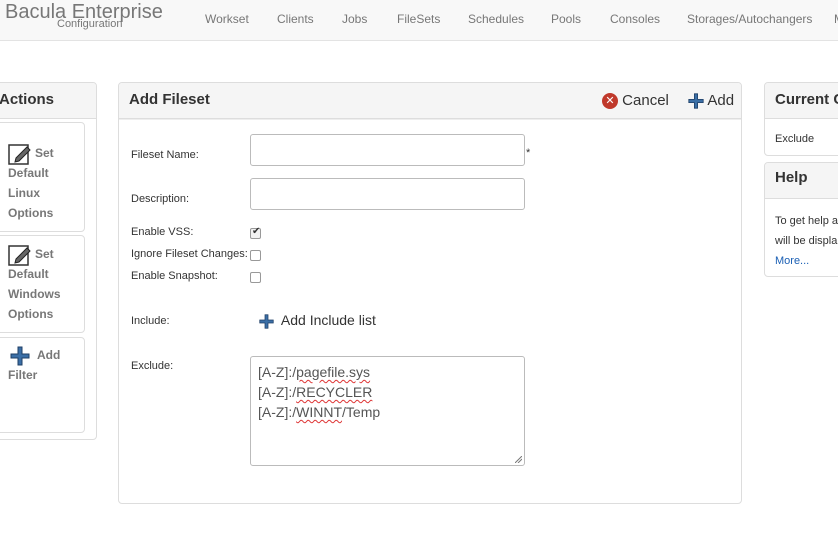 This screenshot has width=838, height=537. Describe the element at coordinates (23, 375) in the screenshot. I see `action-line: Filter` at that location.